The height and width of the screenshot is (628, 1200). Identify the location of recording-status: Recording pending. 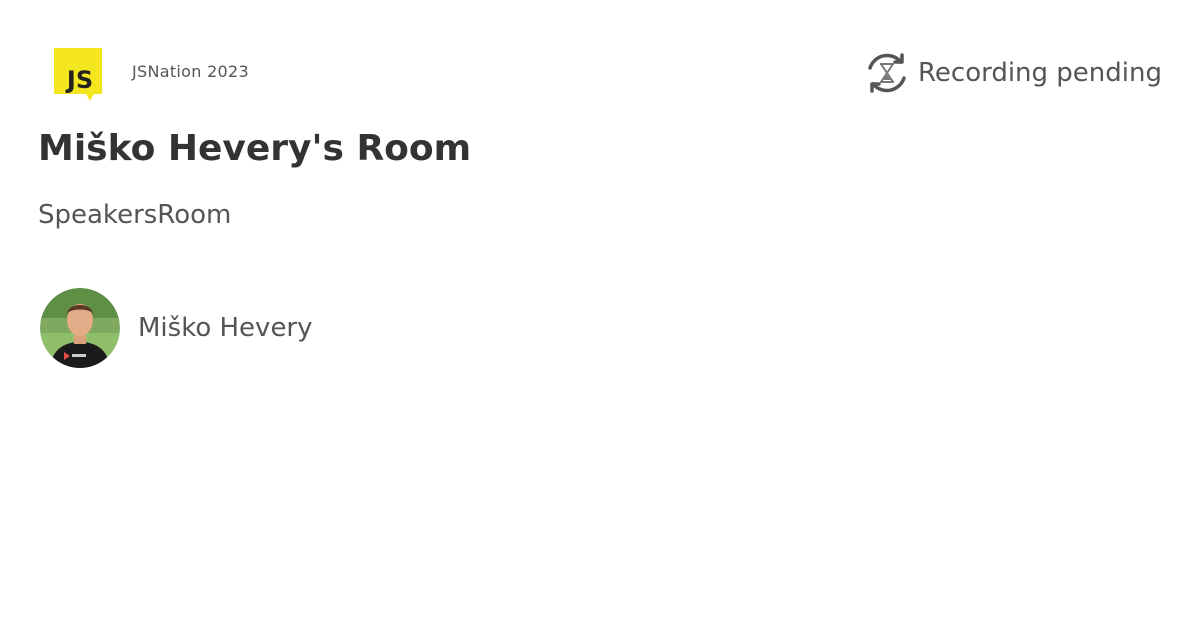
(1013, 73).